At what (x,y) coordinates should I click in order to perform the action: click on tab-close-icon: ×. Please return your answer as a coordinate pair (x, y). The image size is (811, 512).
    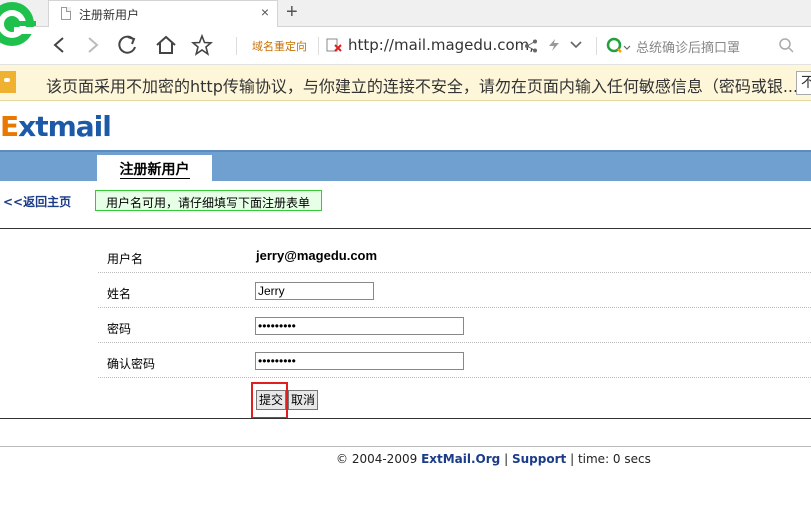
    Looking at the image, I should click on (265, 12).